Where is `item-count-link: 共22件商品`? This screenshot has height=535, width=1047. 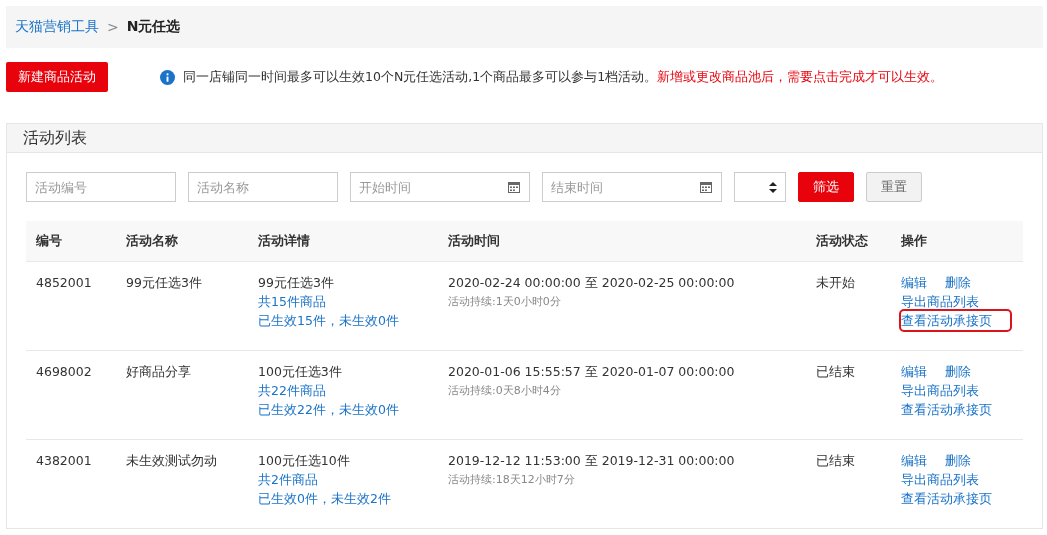
item-count-link: 共22件商品 is located at coordinates (292, 390).